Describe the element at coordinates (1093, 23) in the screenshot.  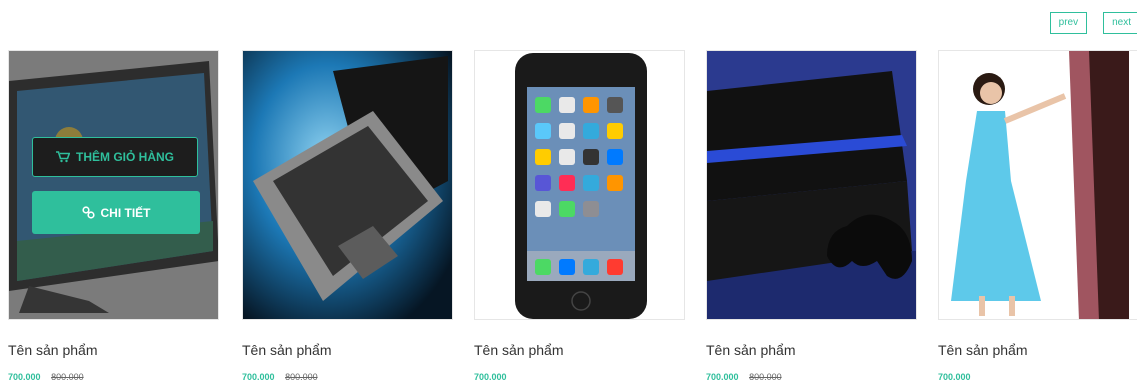
I see `pagination: prev next` at that location.